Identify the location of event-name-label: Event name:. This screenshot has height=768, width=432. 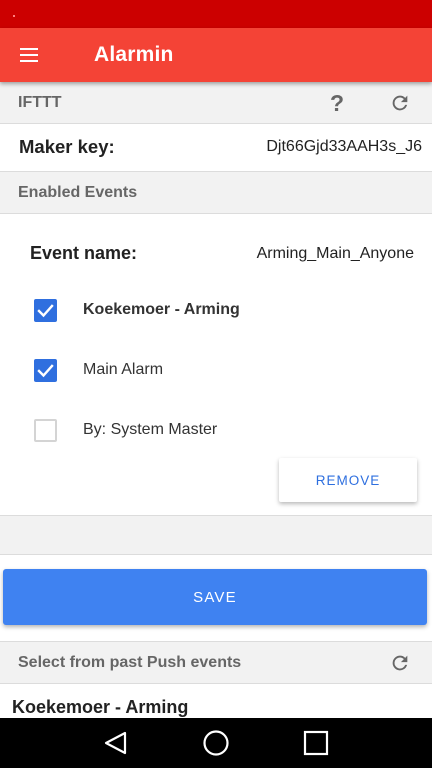
(84, 253).